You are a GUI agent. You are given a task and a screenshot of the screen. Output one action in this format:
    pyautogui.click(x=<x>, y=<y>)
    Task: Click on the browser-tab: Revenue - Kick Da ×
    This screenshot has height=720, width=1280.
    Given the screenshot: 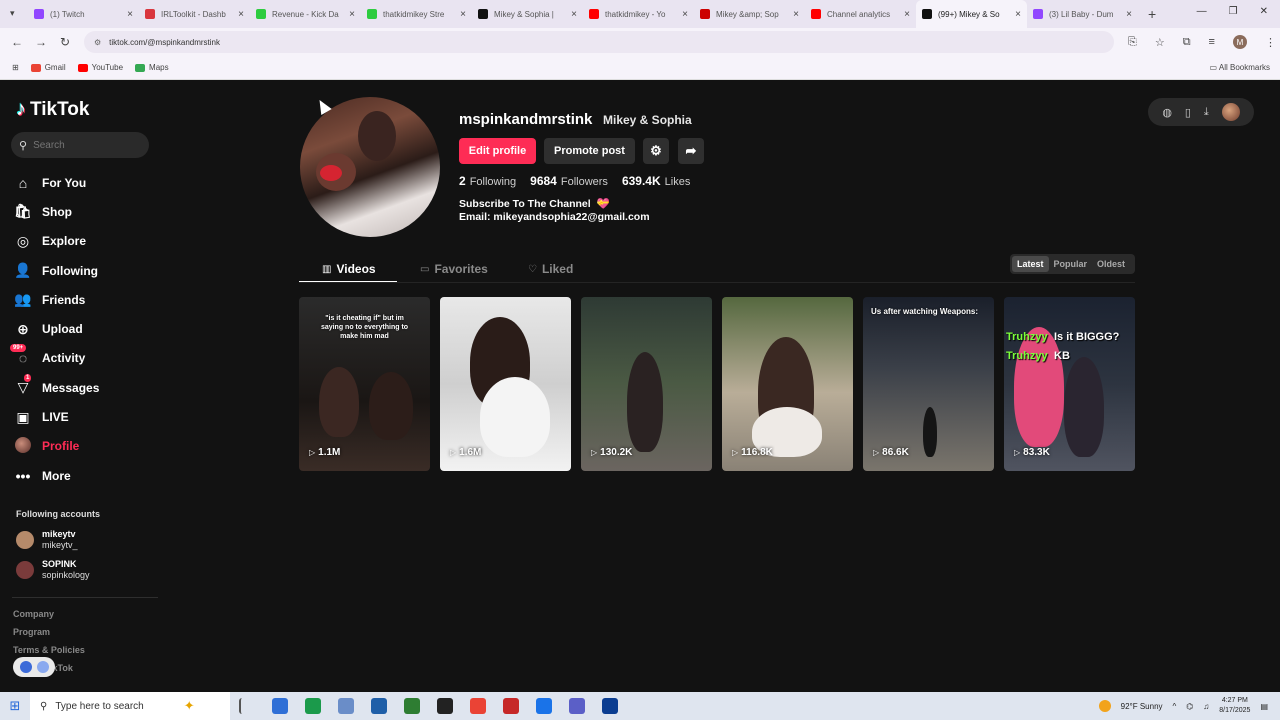 What is the action you would take?
    pyautogui.click(x=305, y=14)
    